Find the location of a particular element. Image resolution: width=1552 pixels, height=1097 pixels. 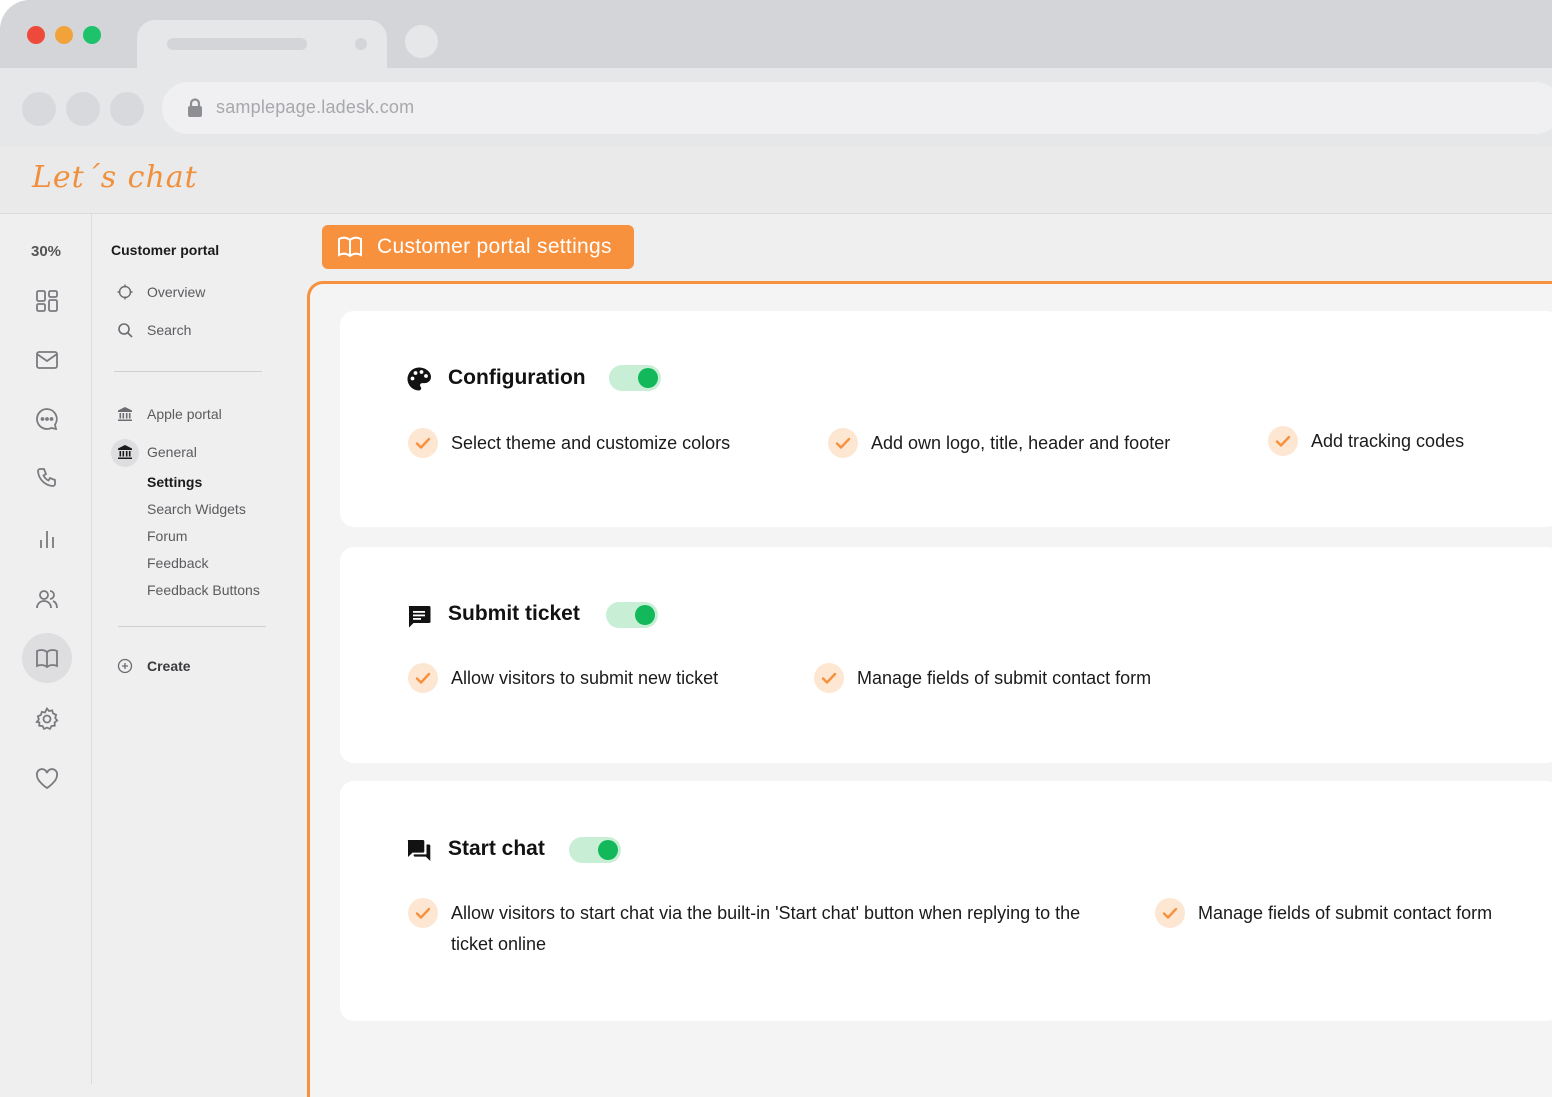

card-title: Submit ticket is located at coordinates (514, 613).